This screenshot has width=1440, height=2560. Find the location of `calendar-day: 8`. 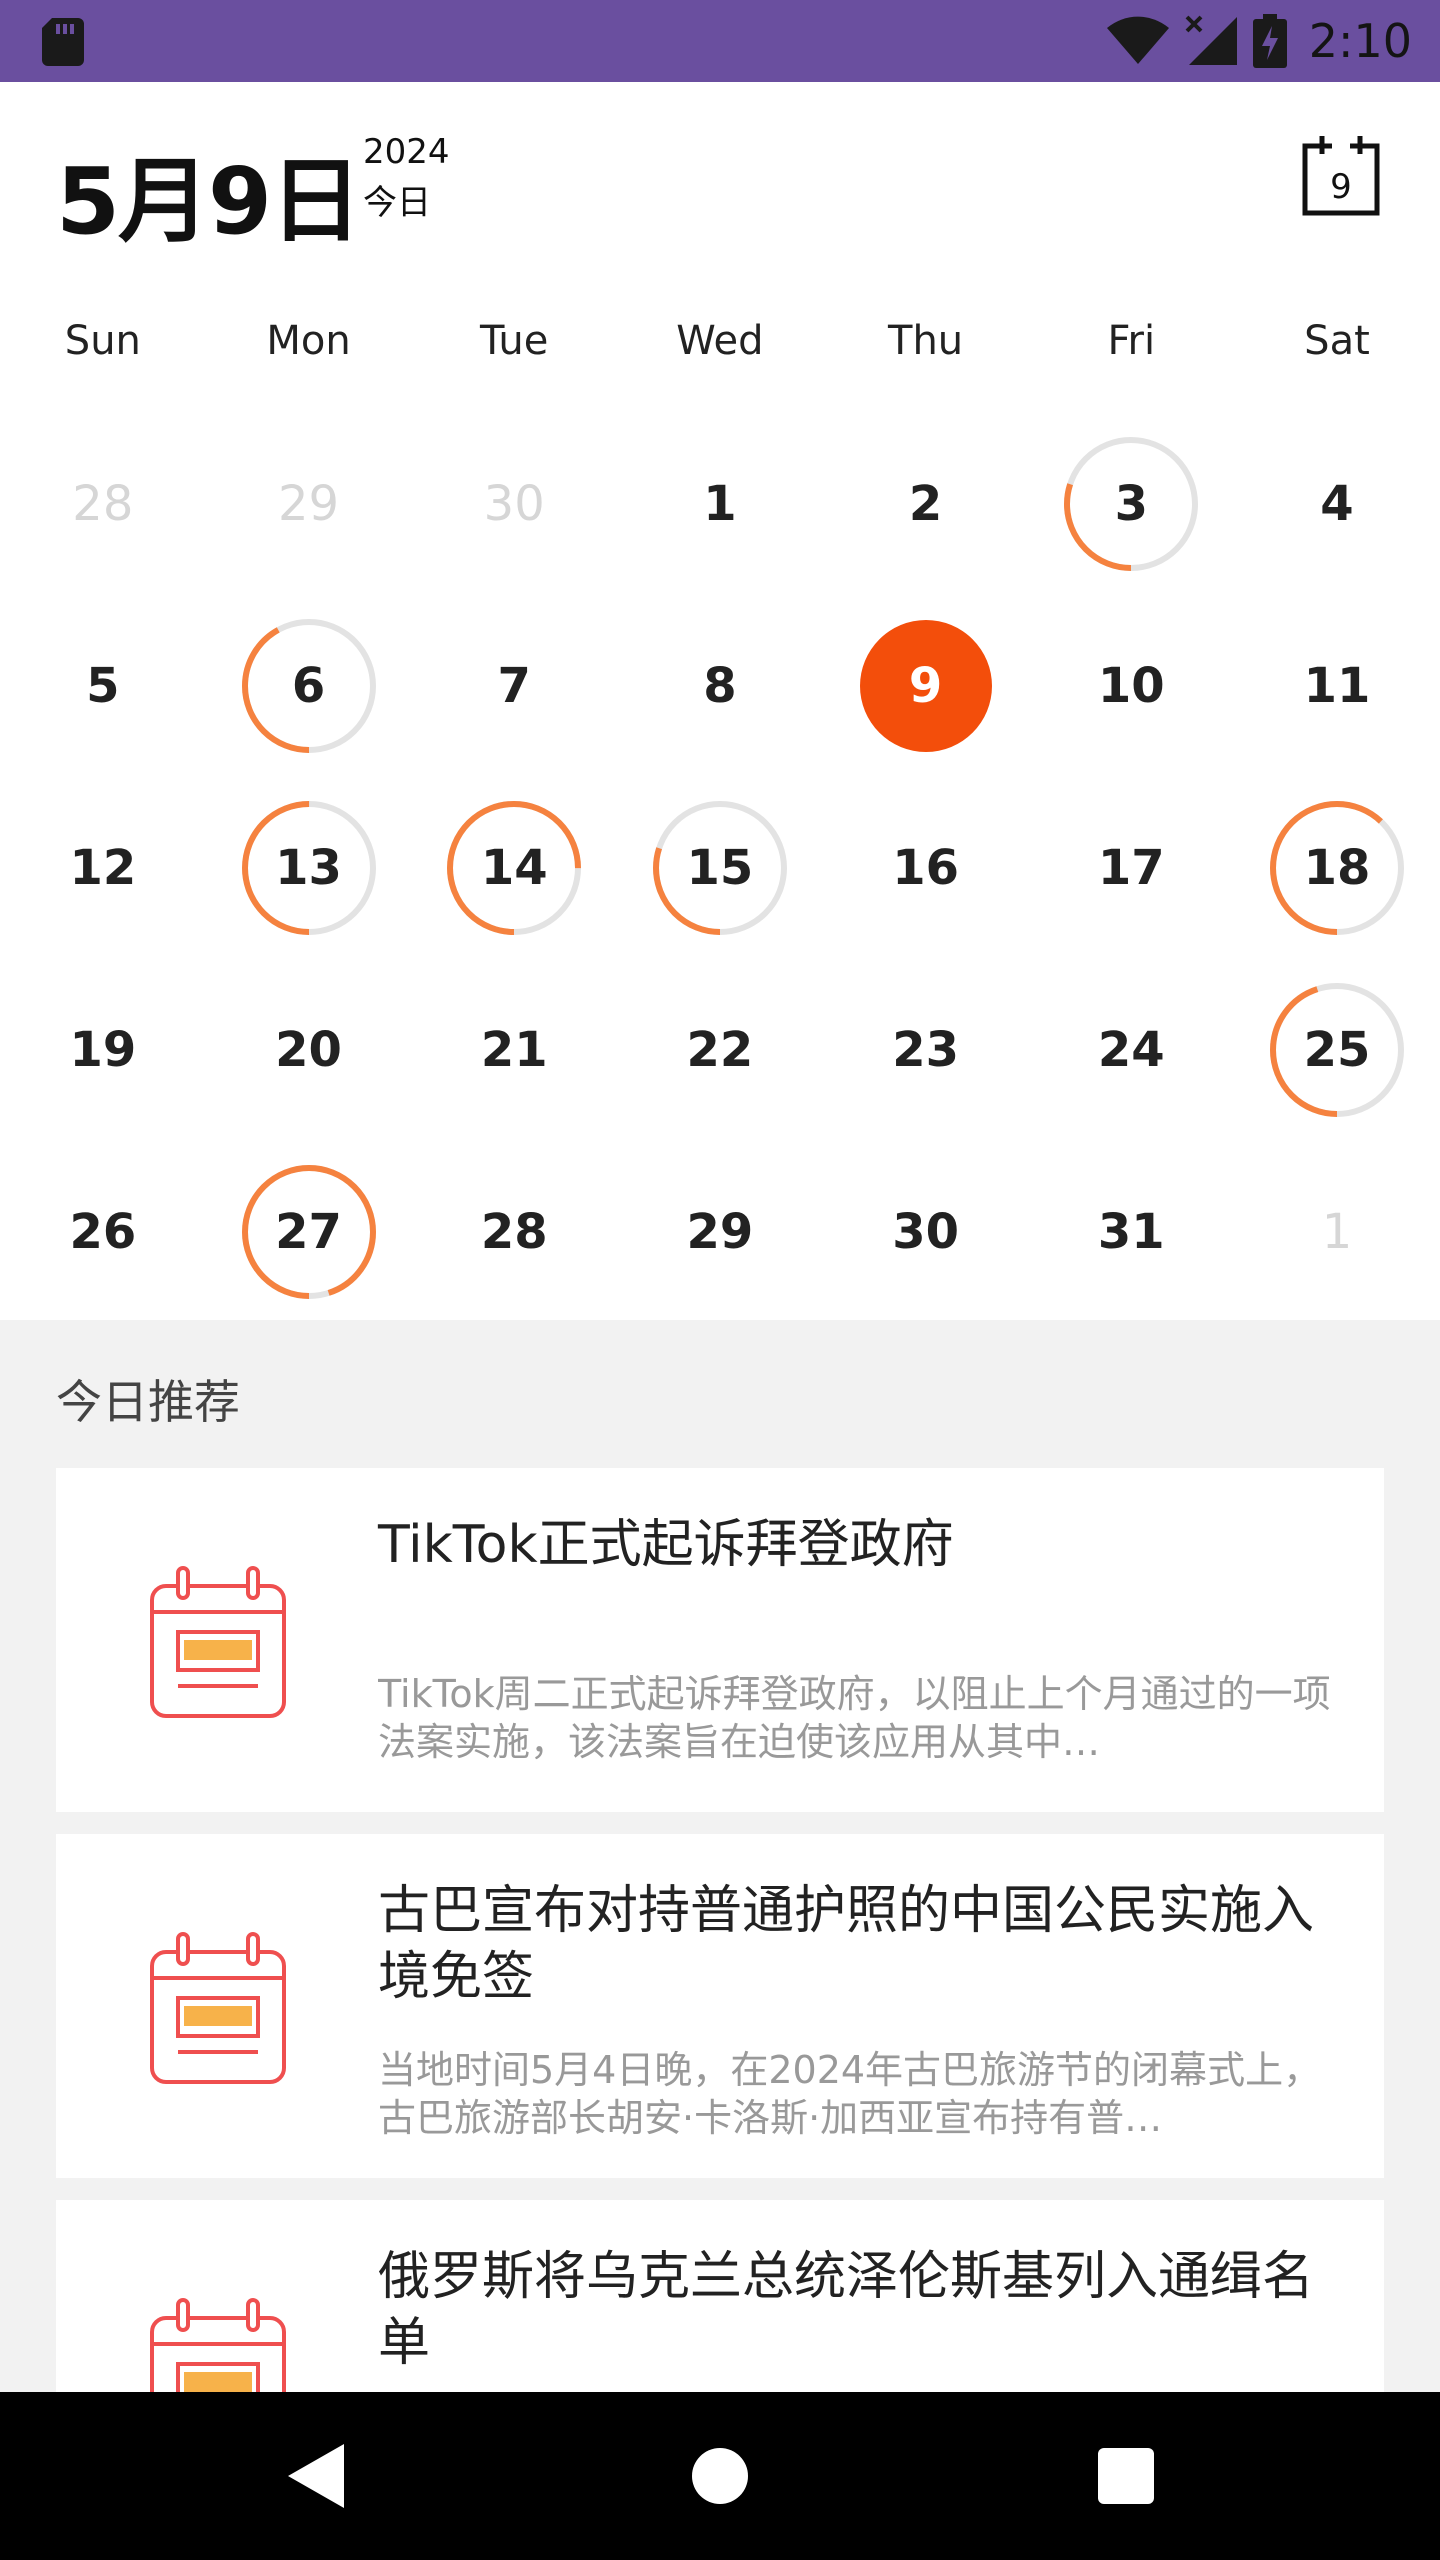

calendar-day: 8 is located at coordinates (720, 685).